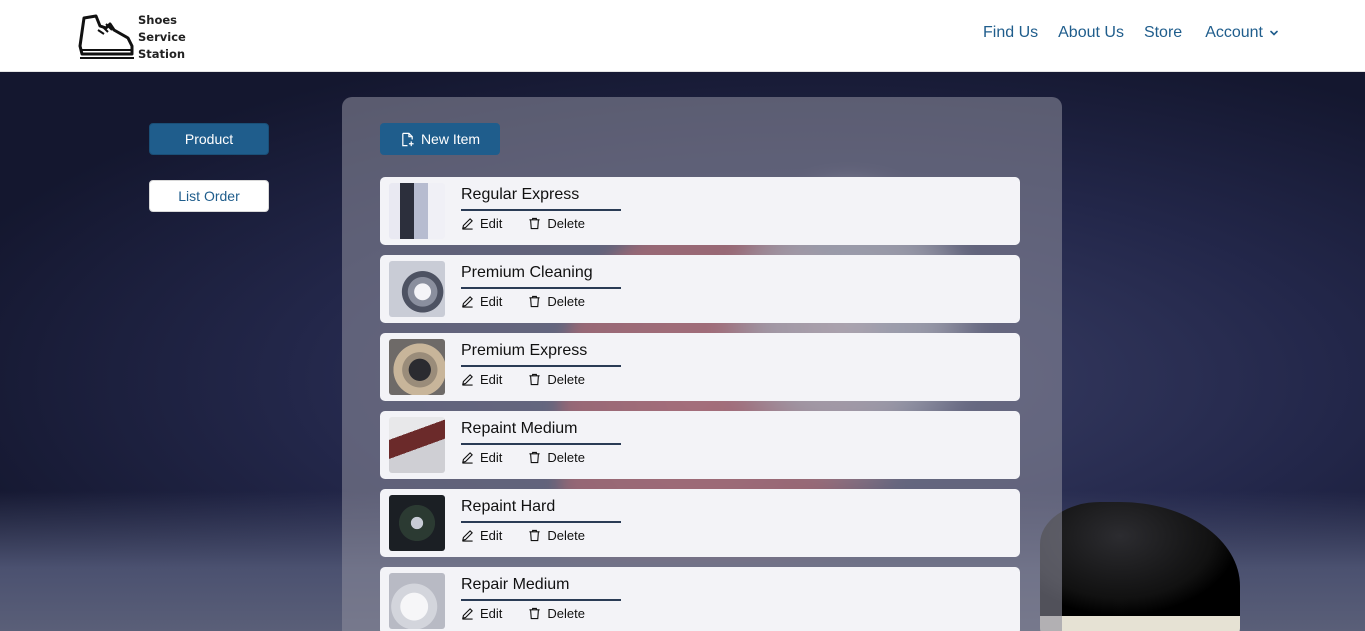 This screenshot has height=631, width=1365. What do you see at coordinates (450, 139) in the screenshot?
I see `new-item-label: New Item` at bounding box center [450, 139].